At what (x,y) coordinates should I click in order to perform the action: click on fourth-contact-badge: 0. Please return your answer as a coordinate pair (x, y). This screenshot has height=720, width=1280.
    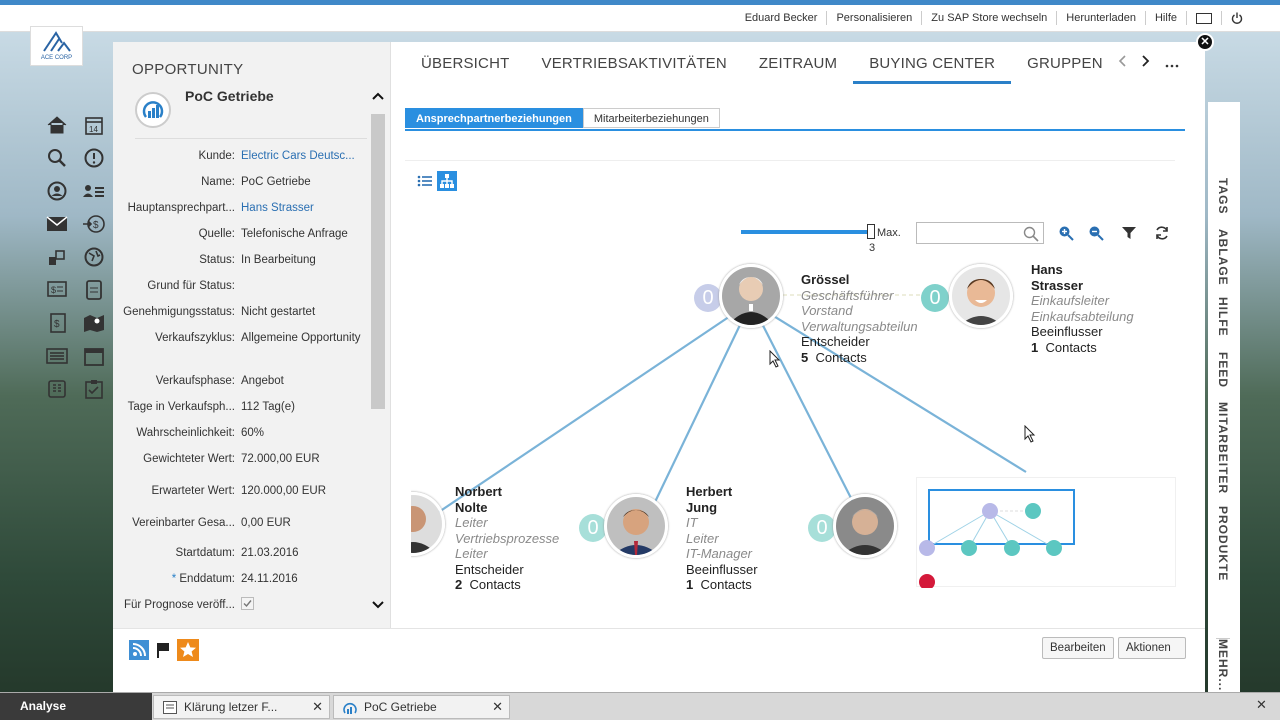
    Looking at the image, I should click on (822, 528).